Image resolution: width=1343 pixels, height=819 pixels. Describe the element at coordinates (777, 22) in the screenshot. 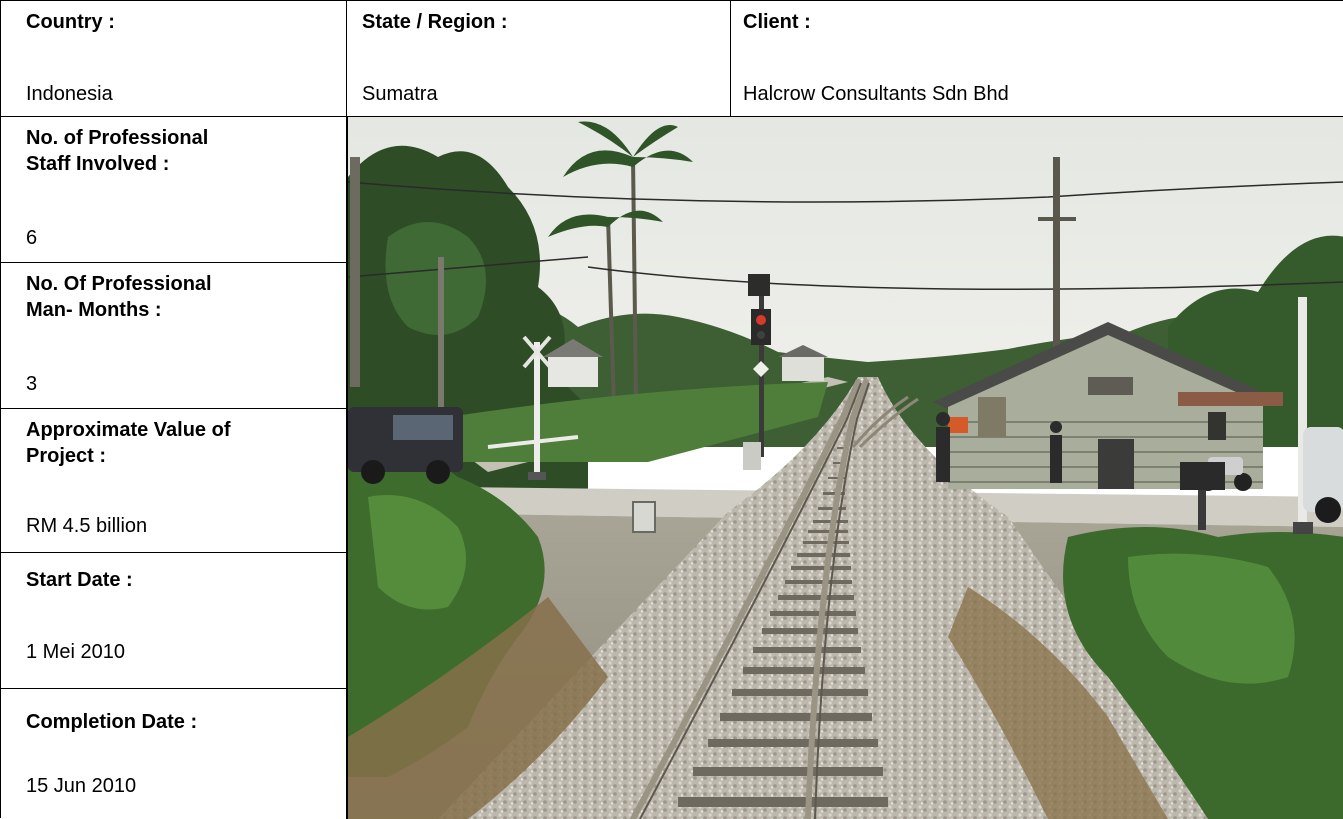

I see `client-label: Client :` at that location.